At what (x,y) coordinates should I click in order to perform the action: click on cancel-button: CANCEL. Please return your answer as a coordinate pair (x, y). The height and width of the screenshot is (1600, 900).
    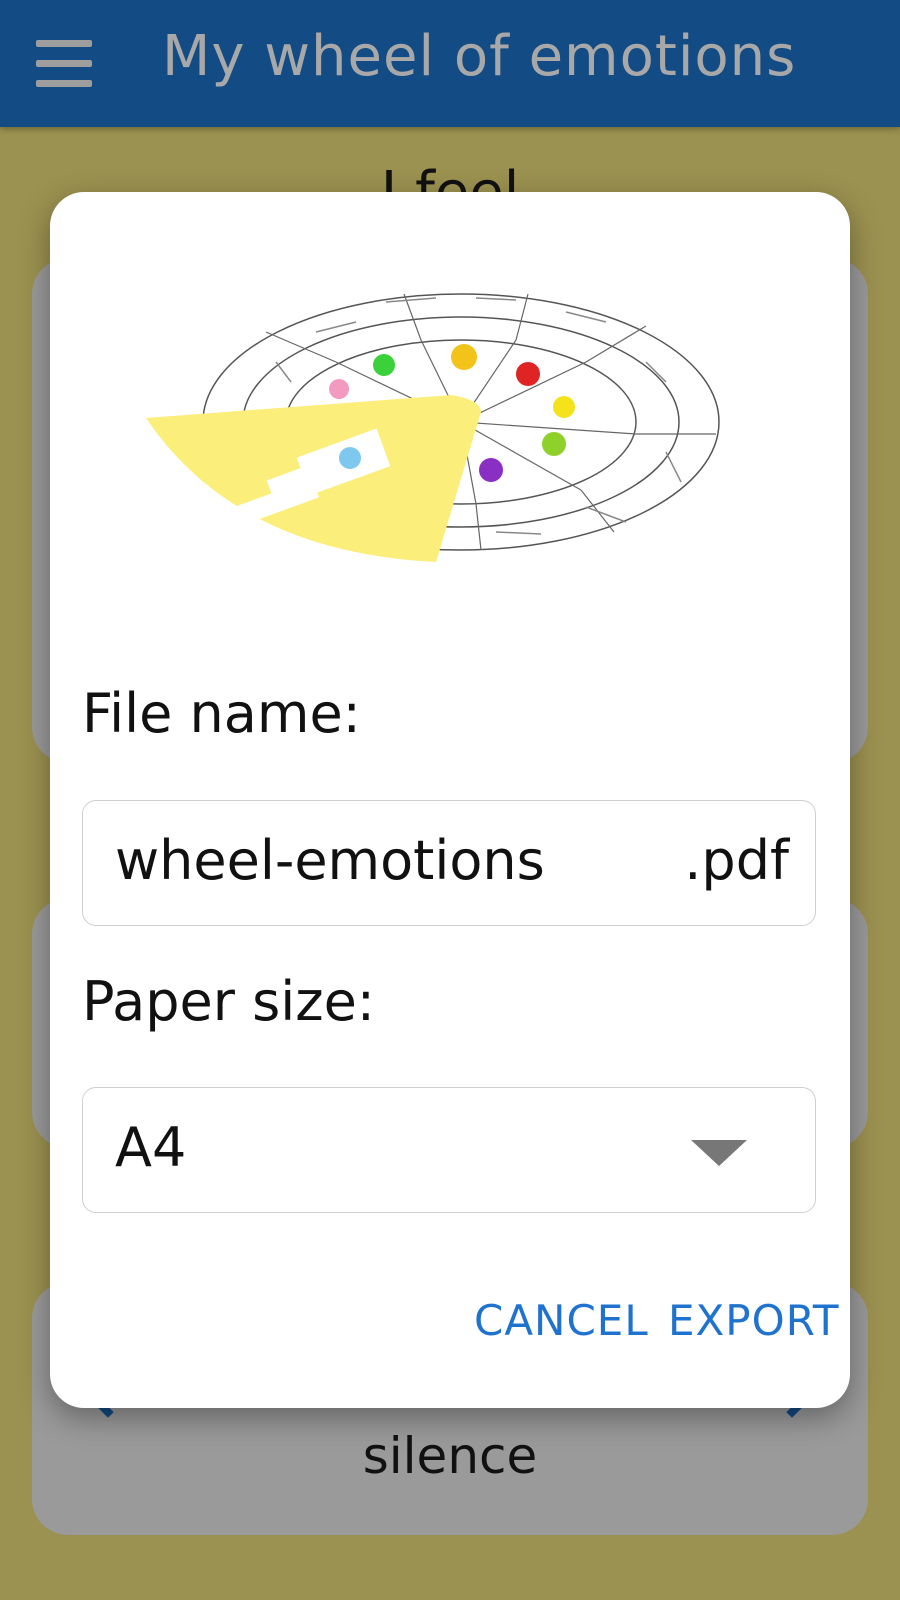
    Looking at the image, I should click on (561, 1320).